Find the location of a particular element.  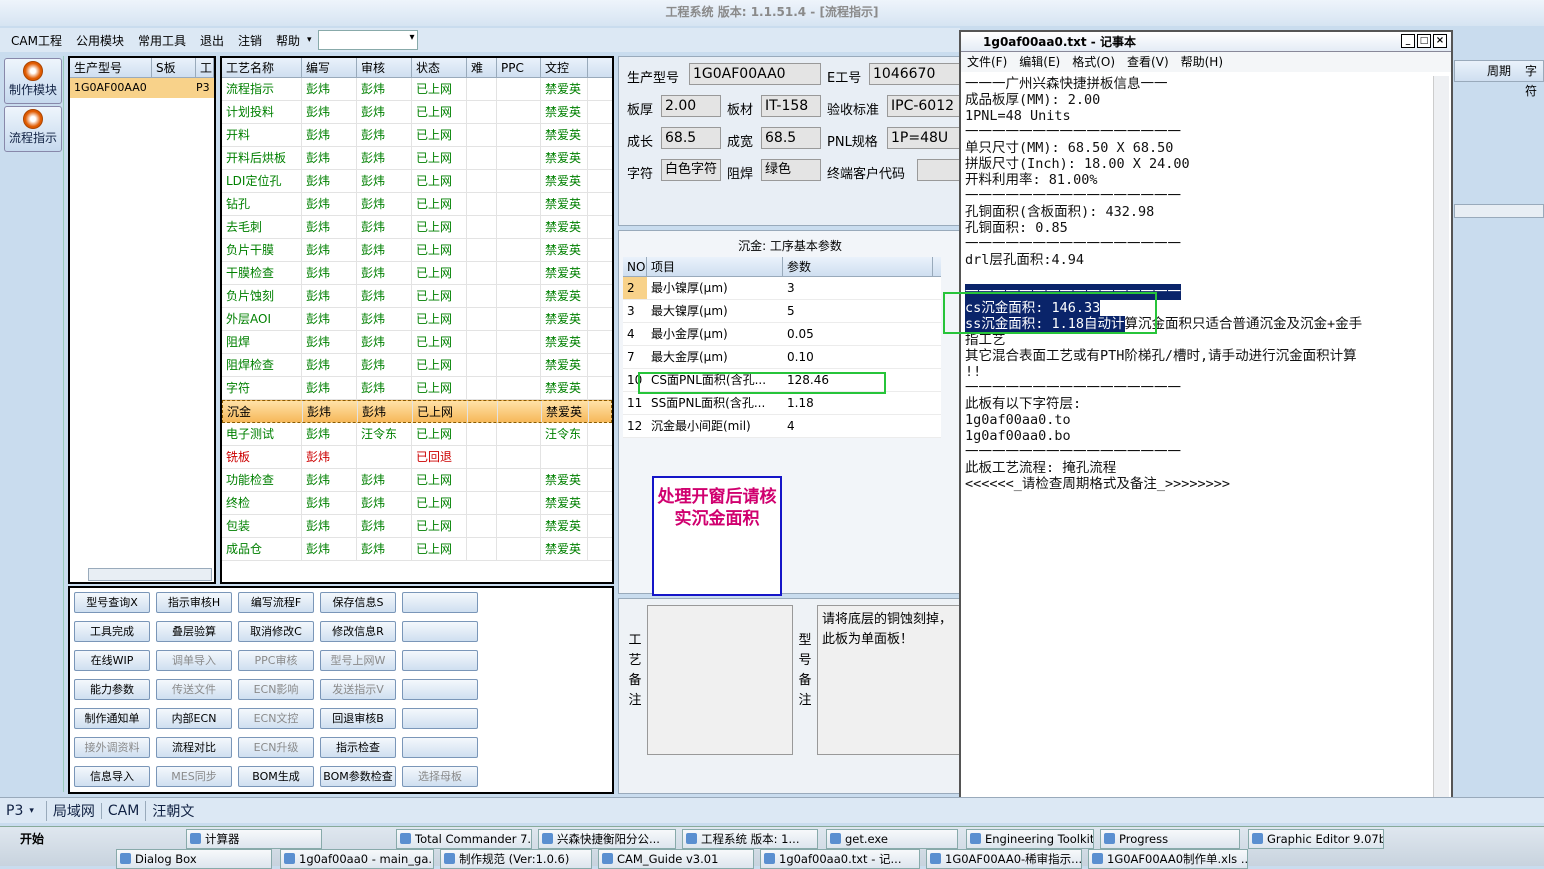

status-dropdown-icon: ▾ is located at coordinates (31, 811).